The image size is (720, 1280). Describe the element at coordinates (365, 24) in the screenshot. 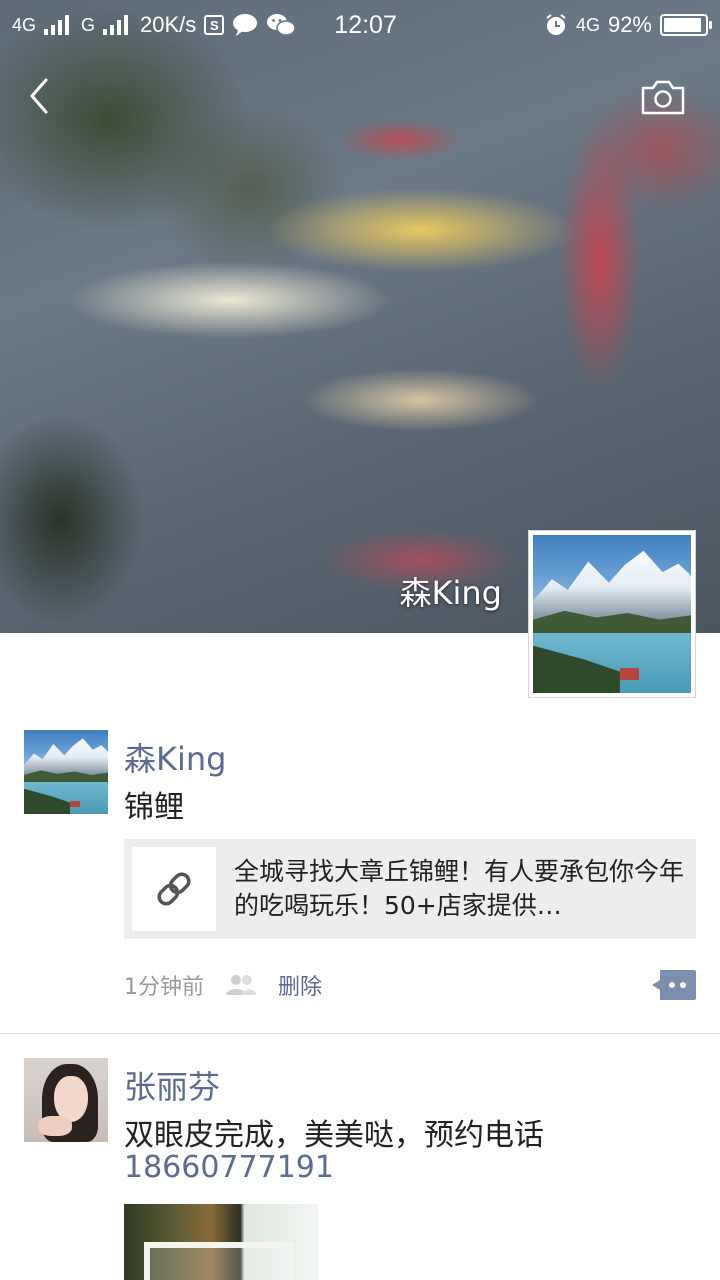

I see `clock-time: 12:07` at that location.